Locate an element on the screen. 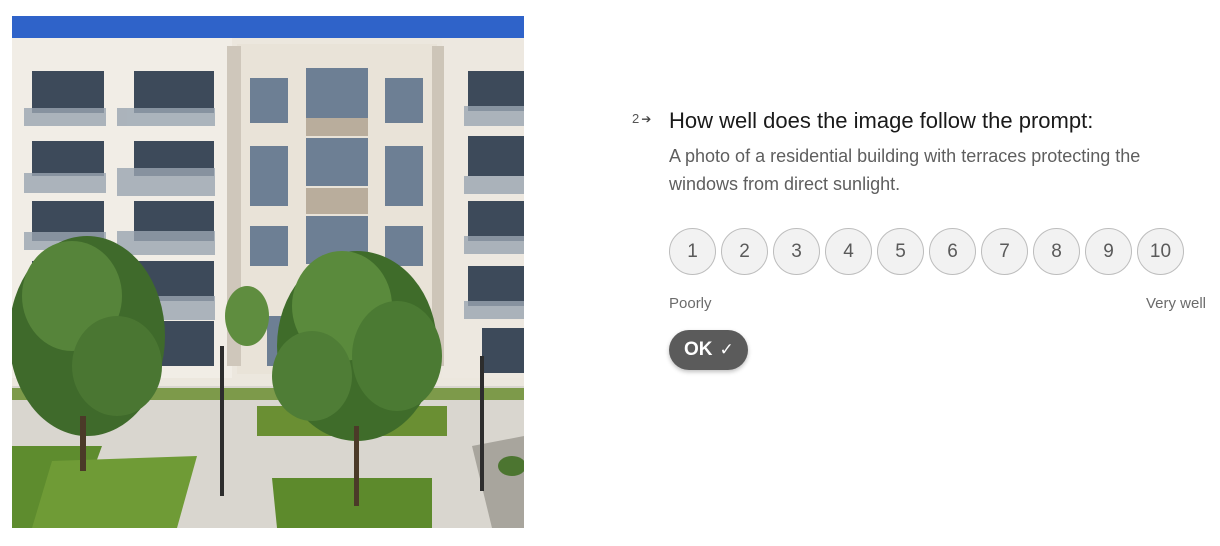  rating-option-1: 1 is located at coordinates (692, 251).